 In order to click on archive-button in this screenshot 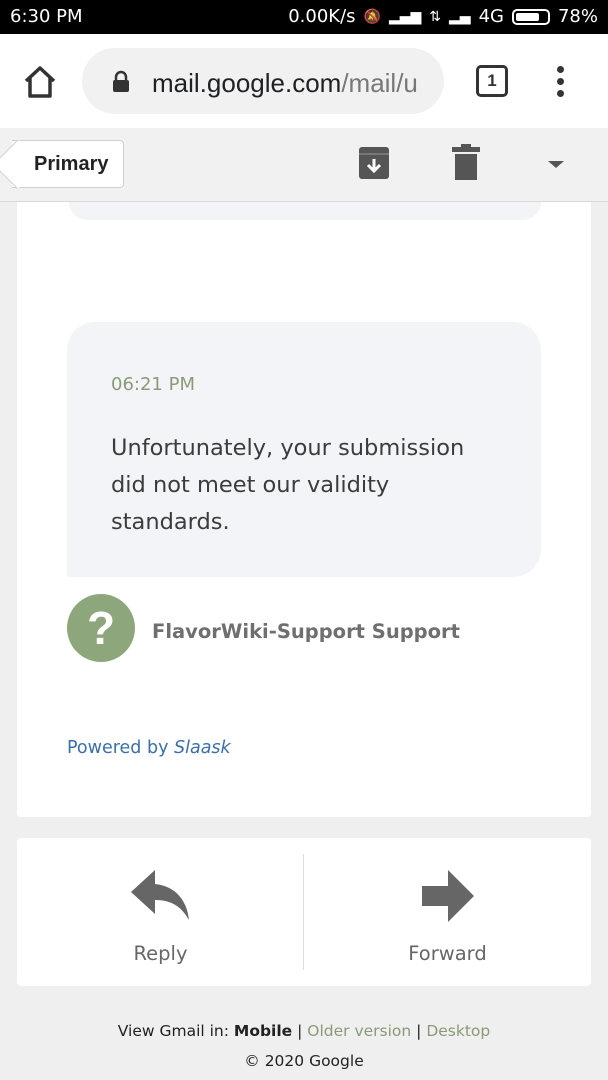, I will do `click(374, 163)`.